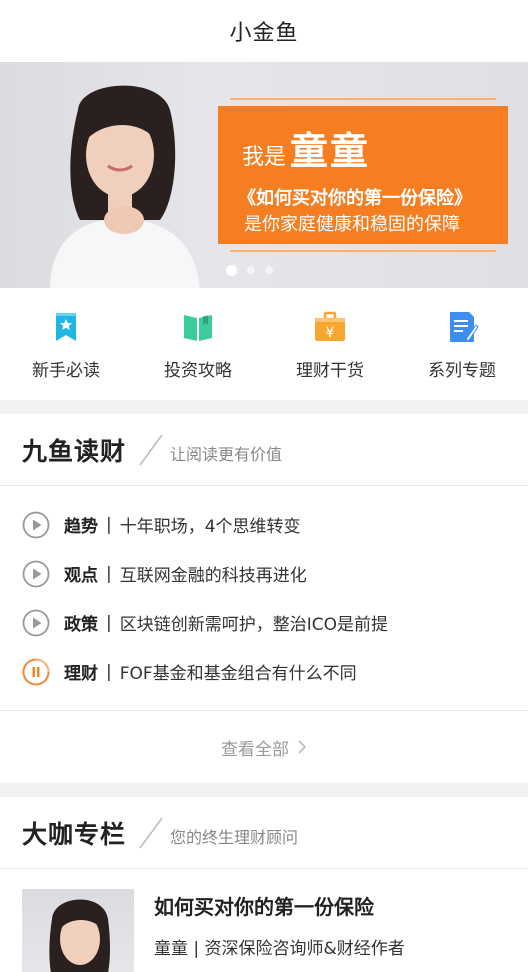  I want to click on quick-nav: 新手必读 投资攻略 ¥ 理财干货 系列专题, so click(264, 344).